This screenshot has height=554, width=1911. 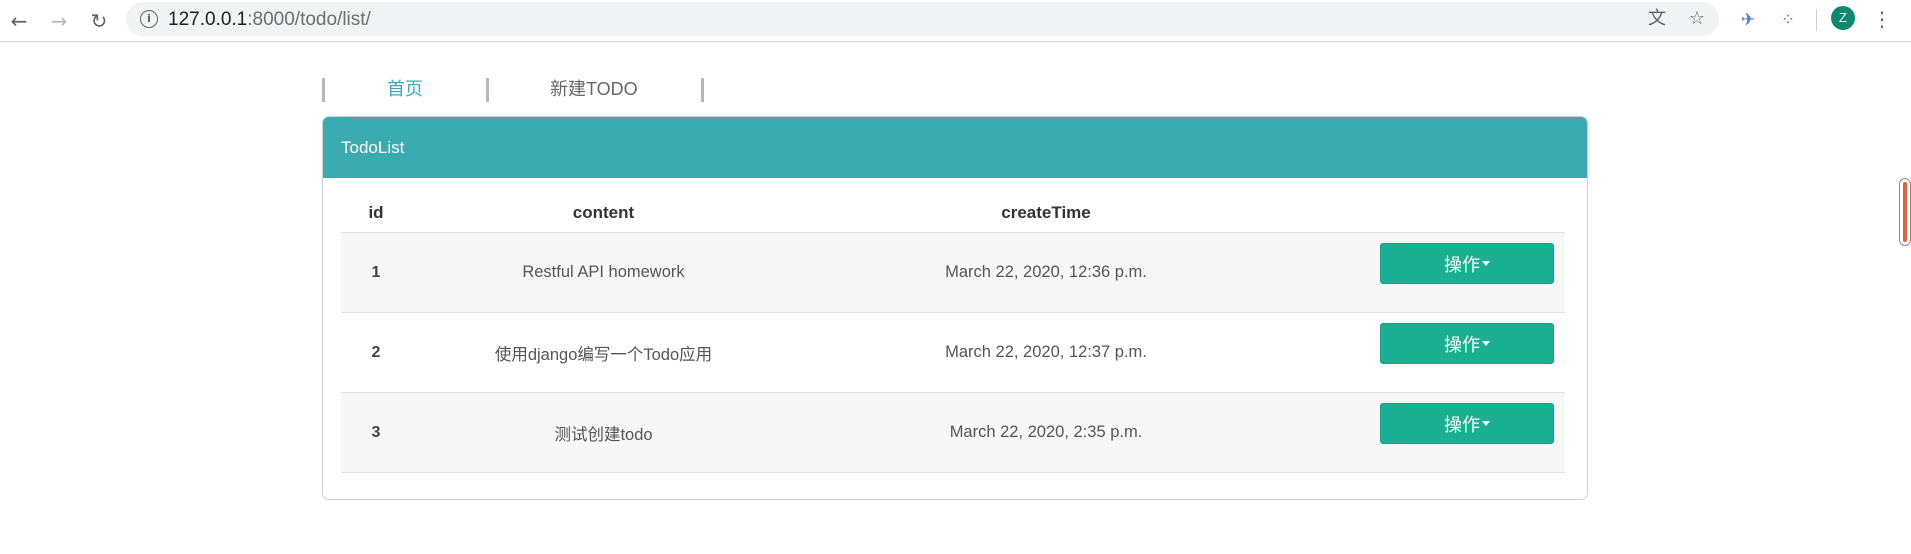 What do you see at coordinates (603, 354) in the screenshot?
I see `row-content: 使用django编写一个Todo应用` at bounding box center [603, 354].